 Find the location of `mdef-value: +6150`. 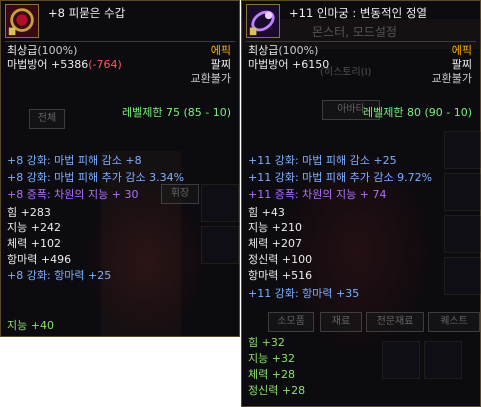

mdef-value: +6150 is located at coordinates (310, 64).